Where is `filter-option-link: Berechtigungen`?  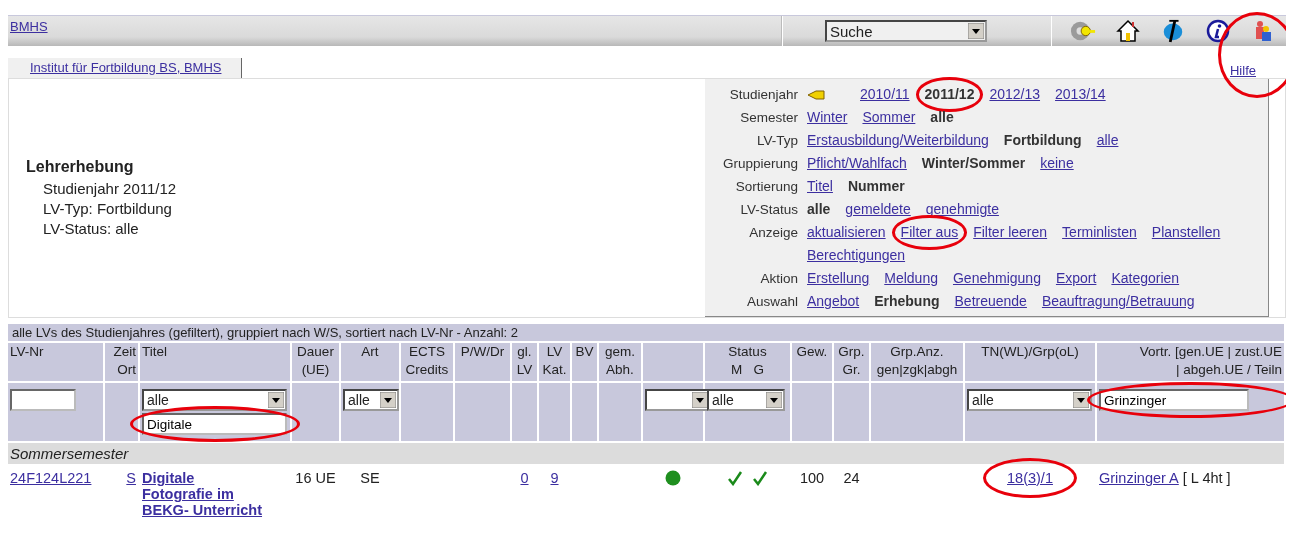
filter-option-link: Berechtigungen is located at coordinates (856, 255).